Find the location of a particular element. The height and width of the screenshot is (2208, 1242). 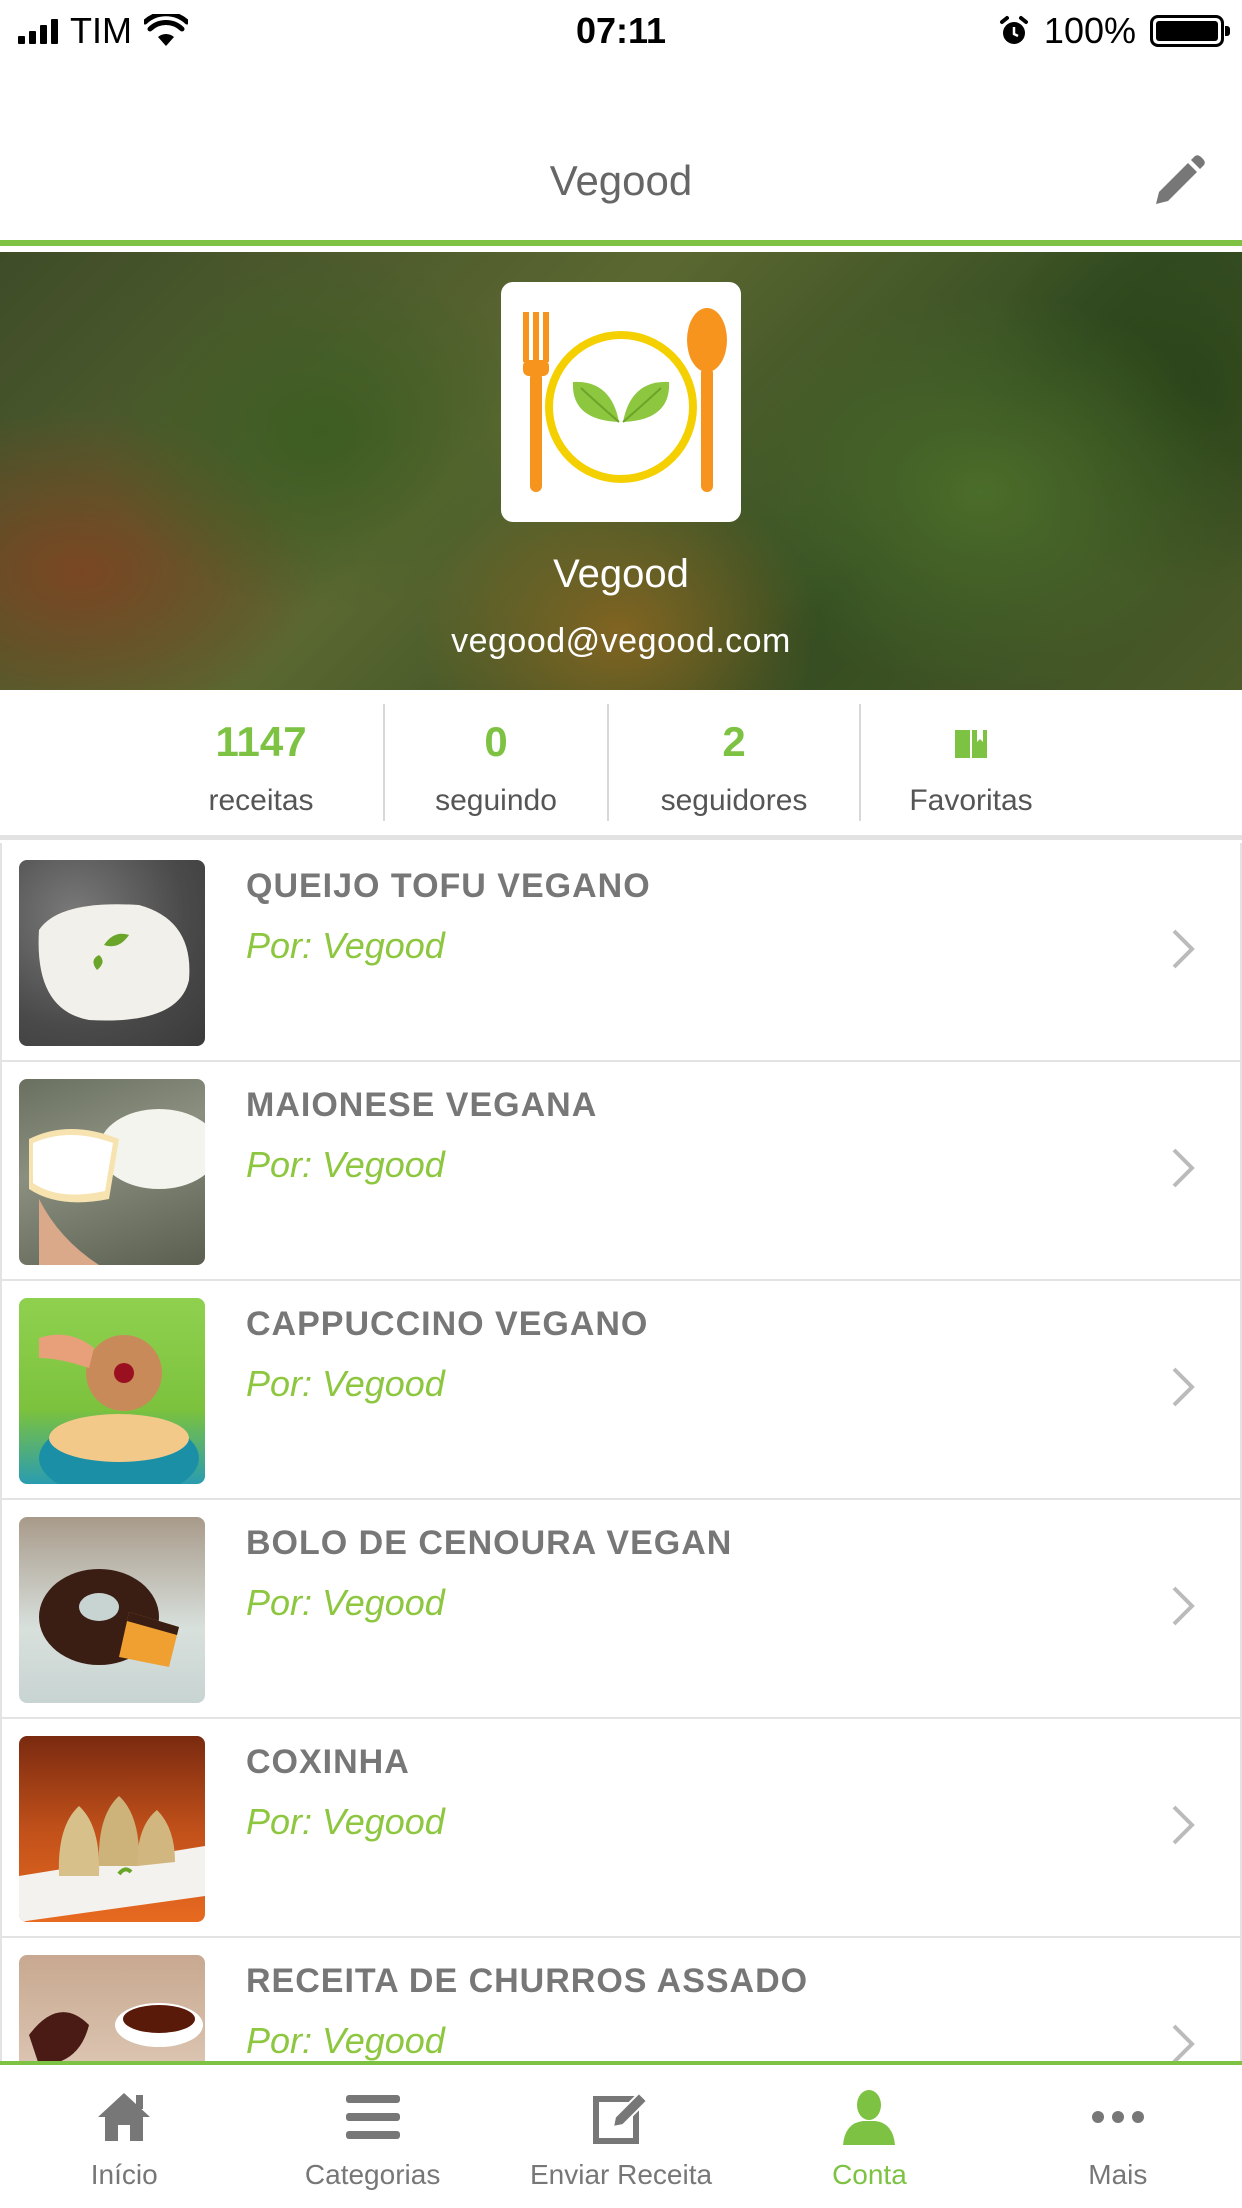

profile-logo is located at coordinates (621, 402).